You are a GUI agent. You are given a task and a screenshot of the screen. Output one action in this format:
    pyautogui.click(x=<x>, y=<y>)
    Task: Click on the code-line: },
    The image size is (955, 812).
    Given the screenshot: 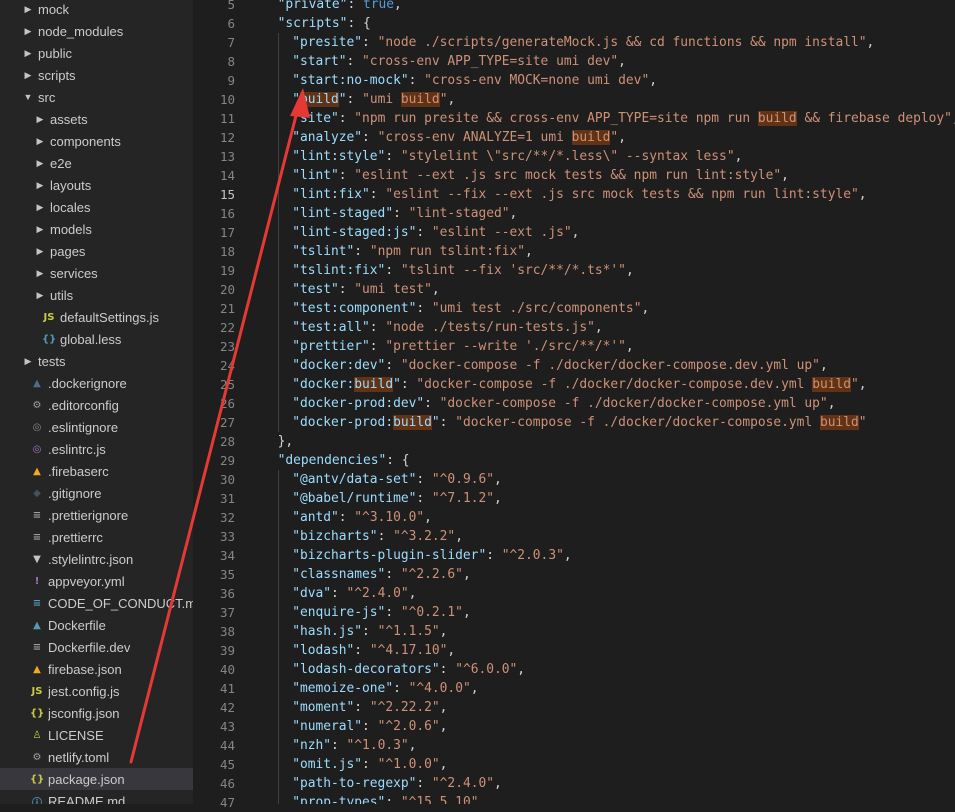 What is the action you would take?
    pyautogui.click(x=286, y=441)
    